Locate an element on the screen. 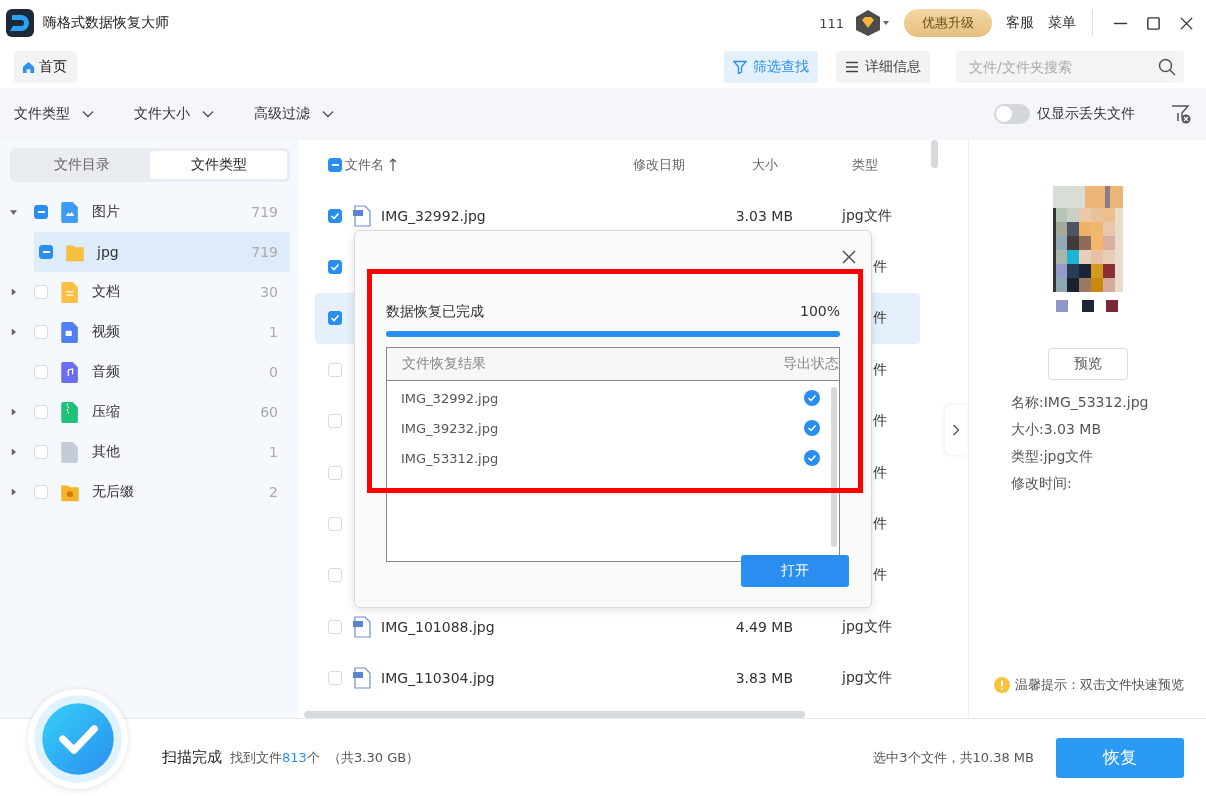  file-detail: 名称:IMG_53312.jpg is located at coordinates (1080, 403).